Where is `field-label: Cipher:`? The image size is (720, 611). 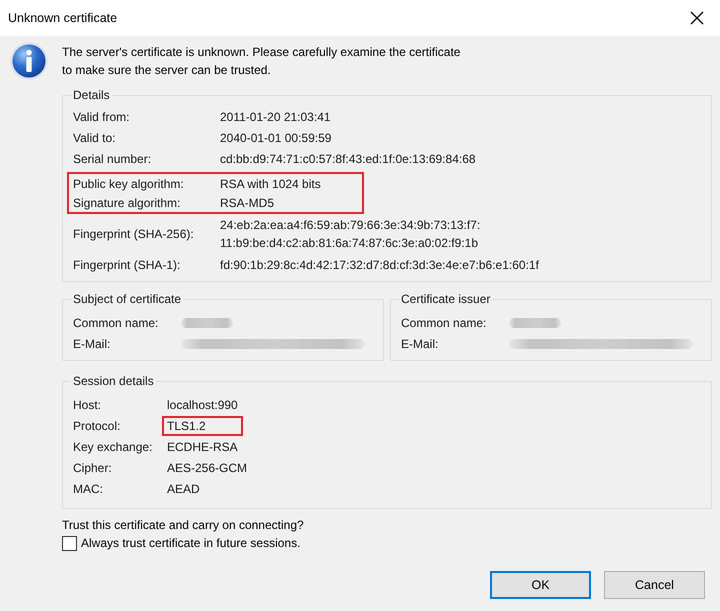 field-label: Cipher: is located at coordinates (93, 468).